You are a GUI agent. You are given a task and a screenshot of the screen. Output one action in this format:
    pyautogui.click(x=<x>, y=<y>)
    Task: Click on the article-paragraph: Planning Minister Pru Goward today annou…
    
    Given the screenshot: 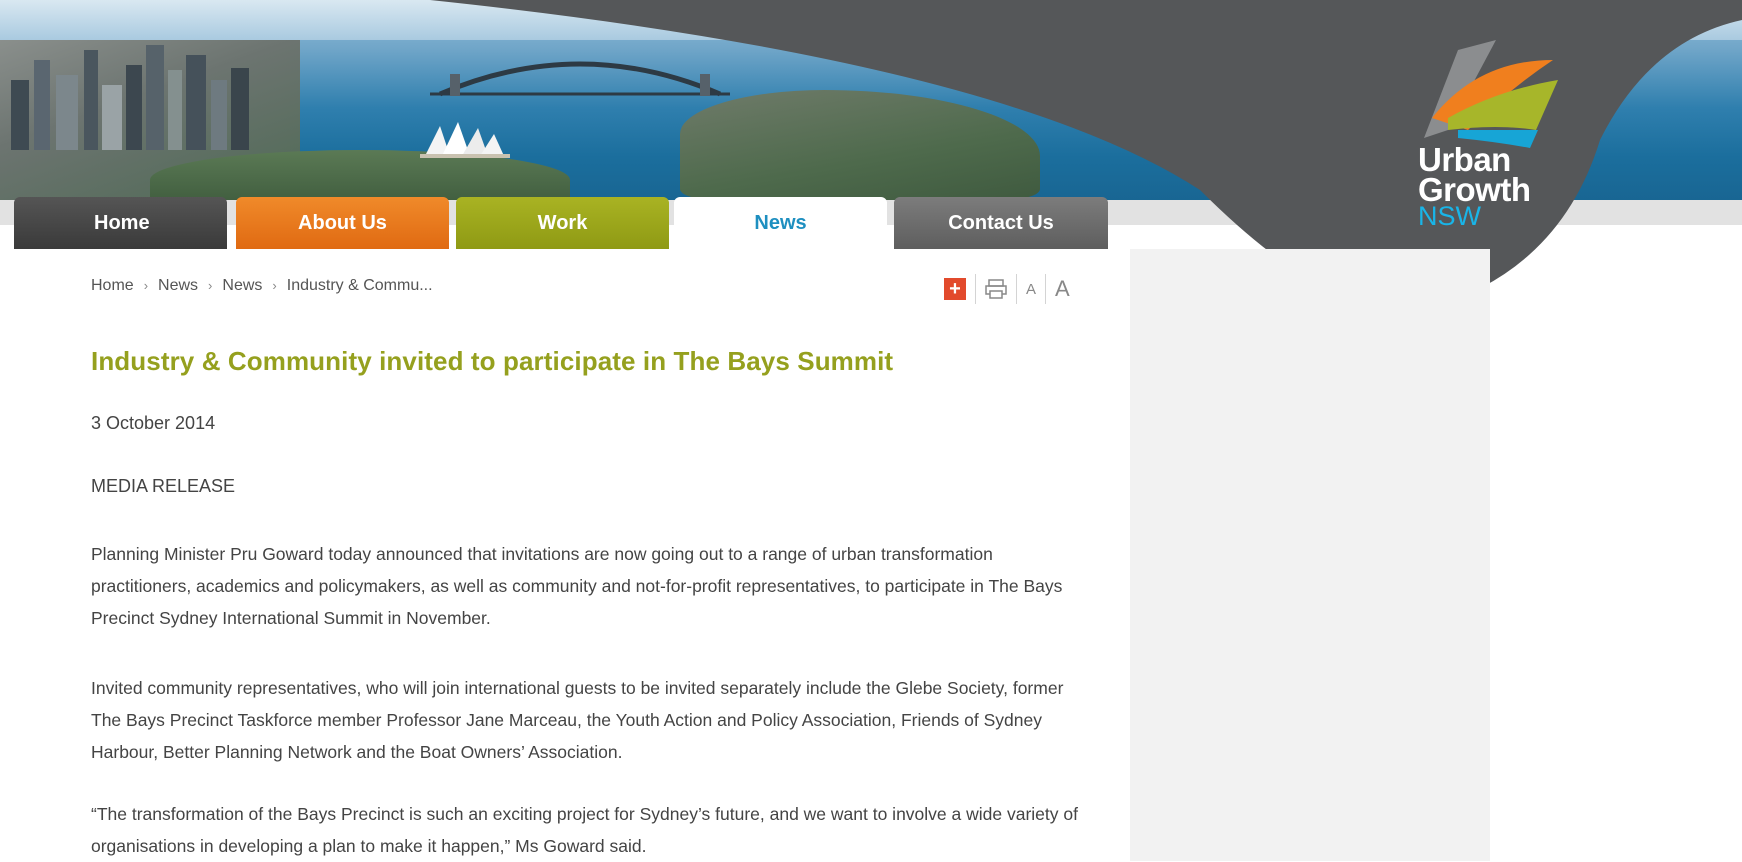 What is the action you would take?
    pyautogui.click(x=577, y=586)
    